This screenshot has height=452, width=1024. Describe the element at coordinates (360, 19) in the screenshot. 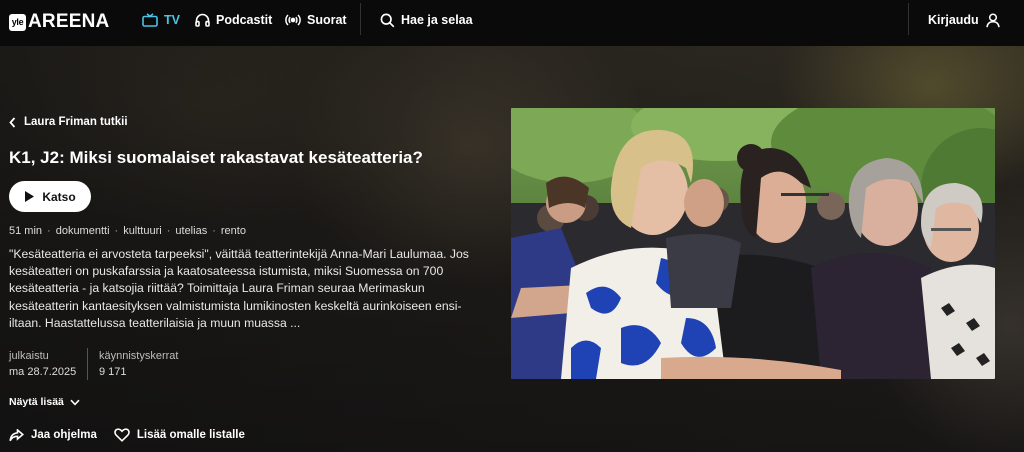

I see `nav-divider` at that location.